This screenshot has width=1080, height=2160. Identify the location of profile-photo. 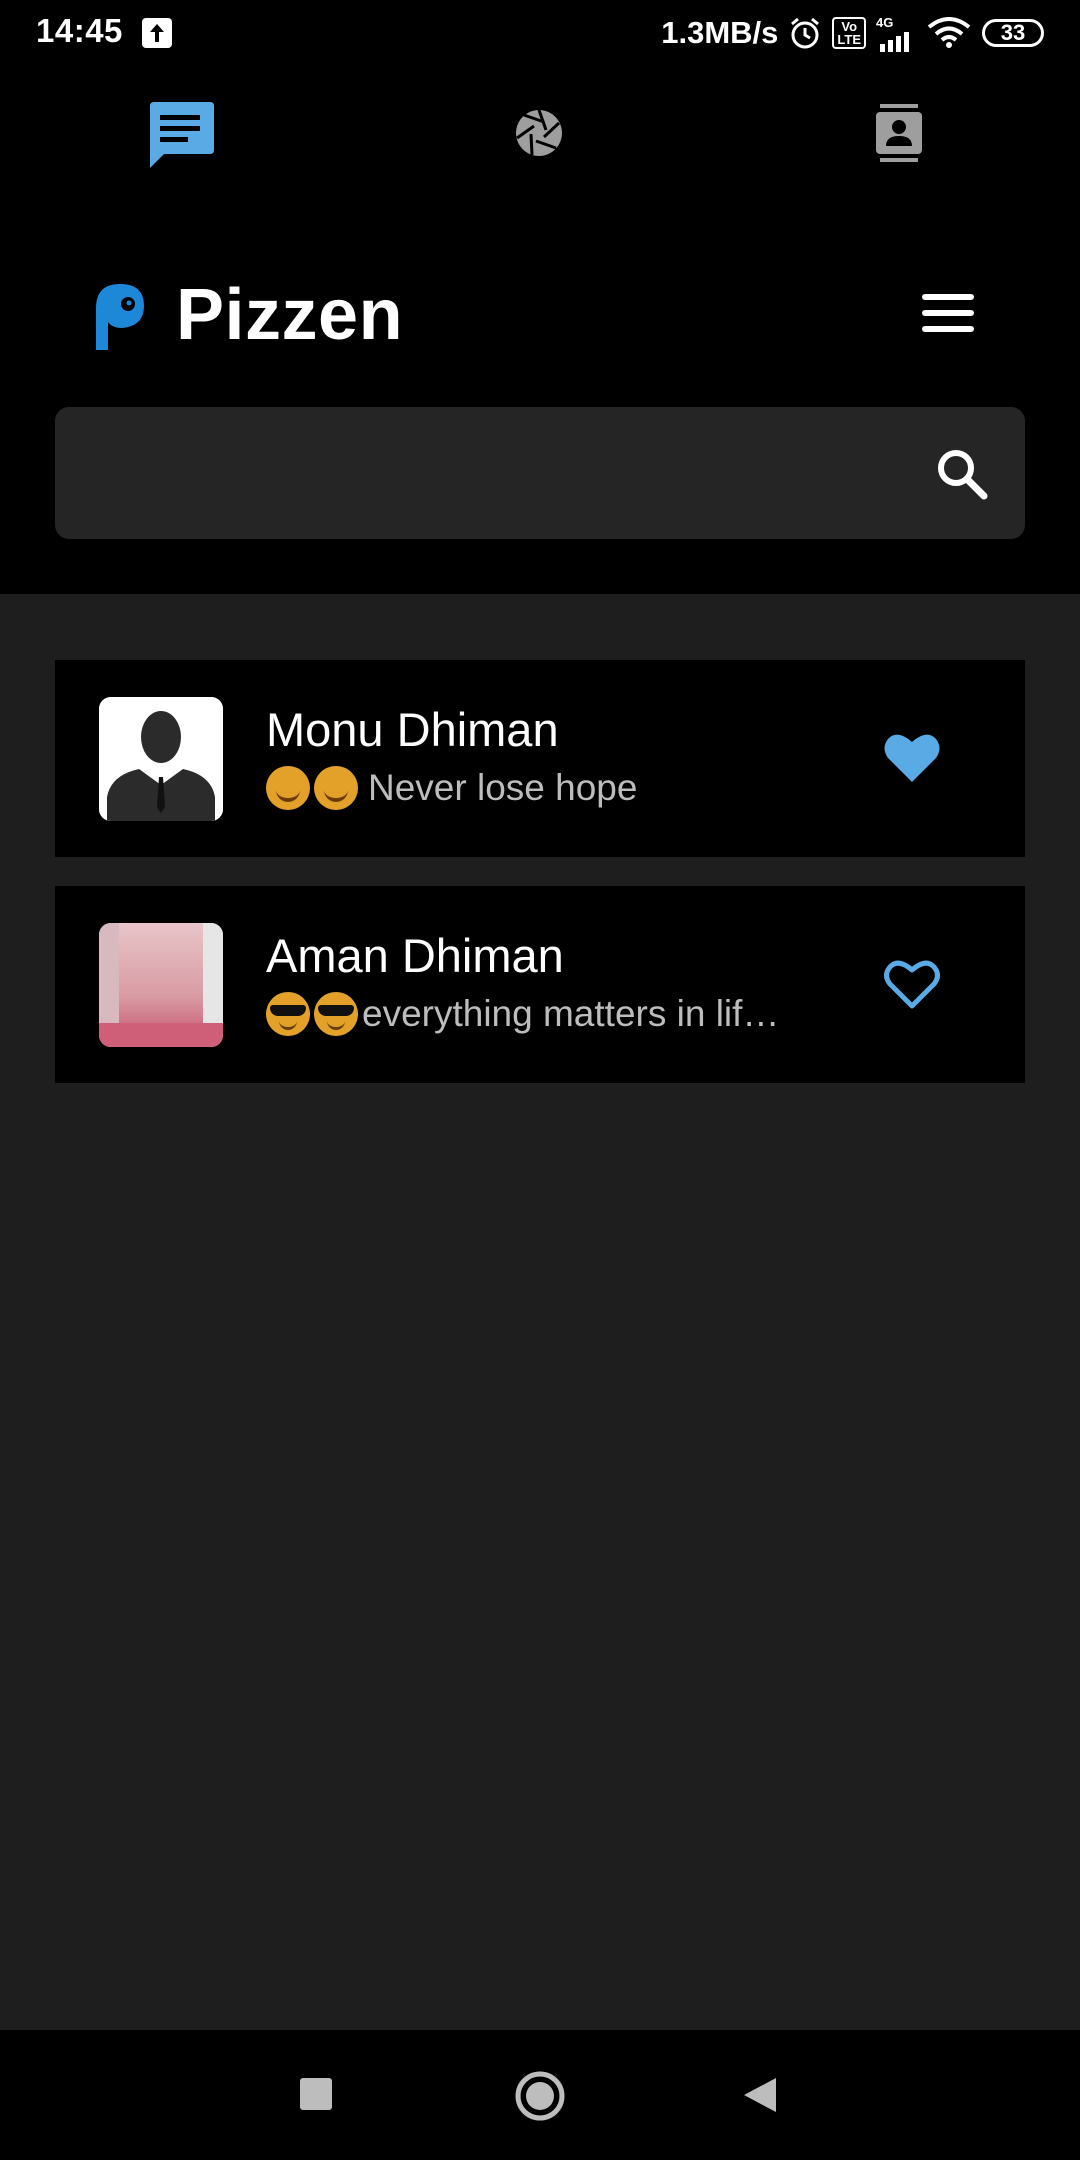
(161, 985).